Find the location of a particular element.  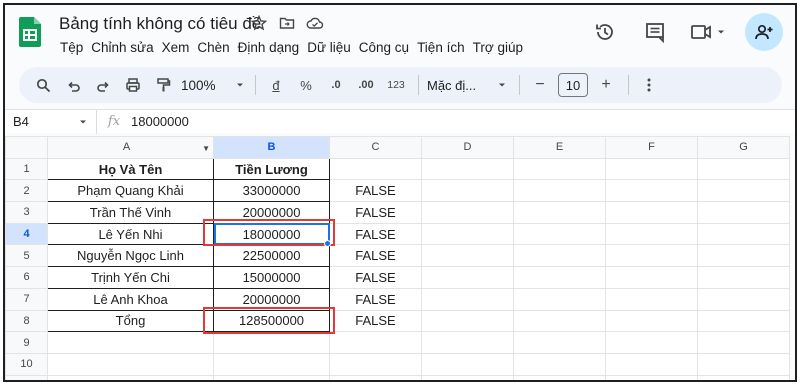

cell-c5: FALSE is located at coordinates (375, 256).